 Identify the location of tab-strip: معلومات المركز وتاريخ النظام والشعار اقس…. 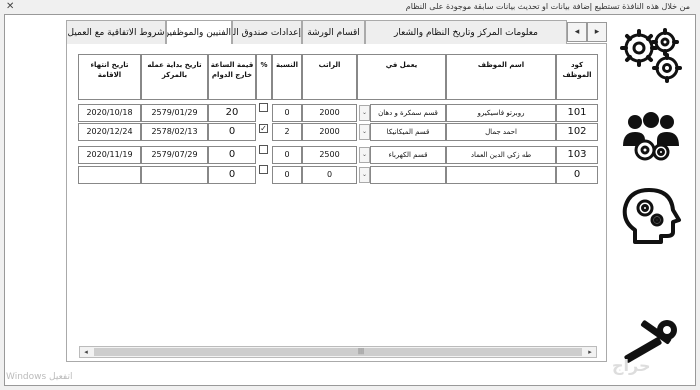
(336, 32).